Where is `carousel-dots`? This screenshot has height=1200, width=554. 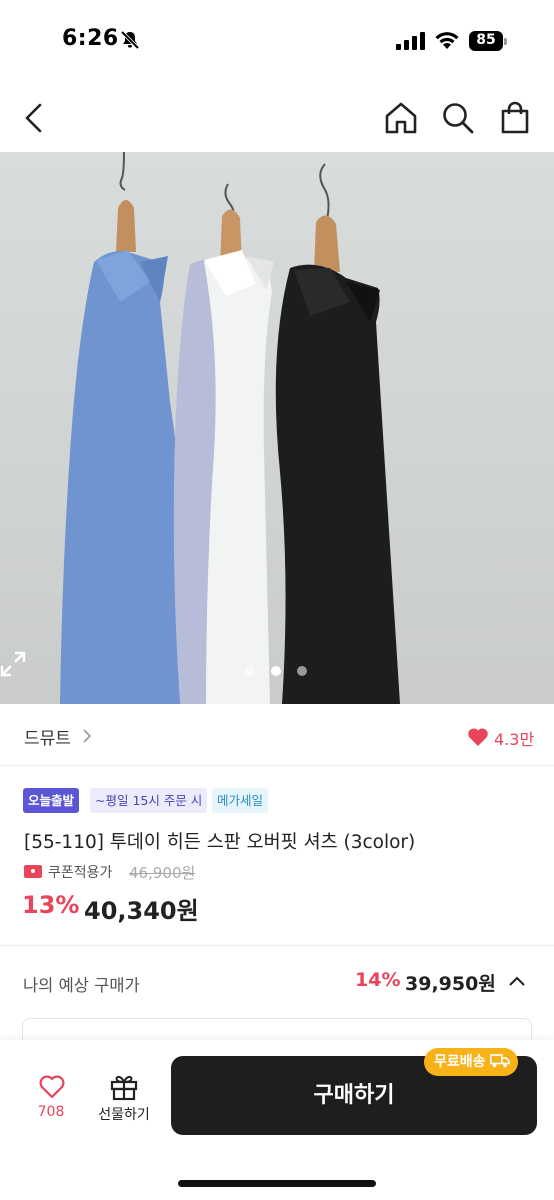
carousel-dots is located at coordinates (280, 672).